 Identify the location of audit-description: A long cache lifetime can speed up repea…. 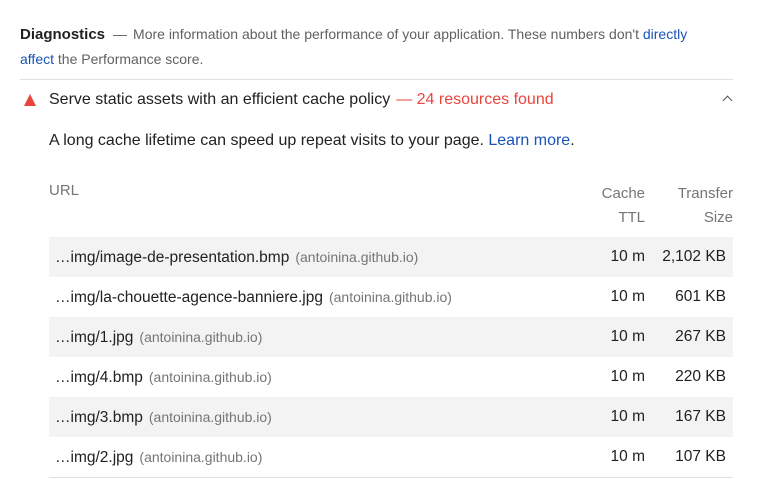
(312, 141).